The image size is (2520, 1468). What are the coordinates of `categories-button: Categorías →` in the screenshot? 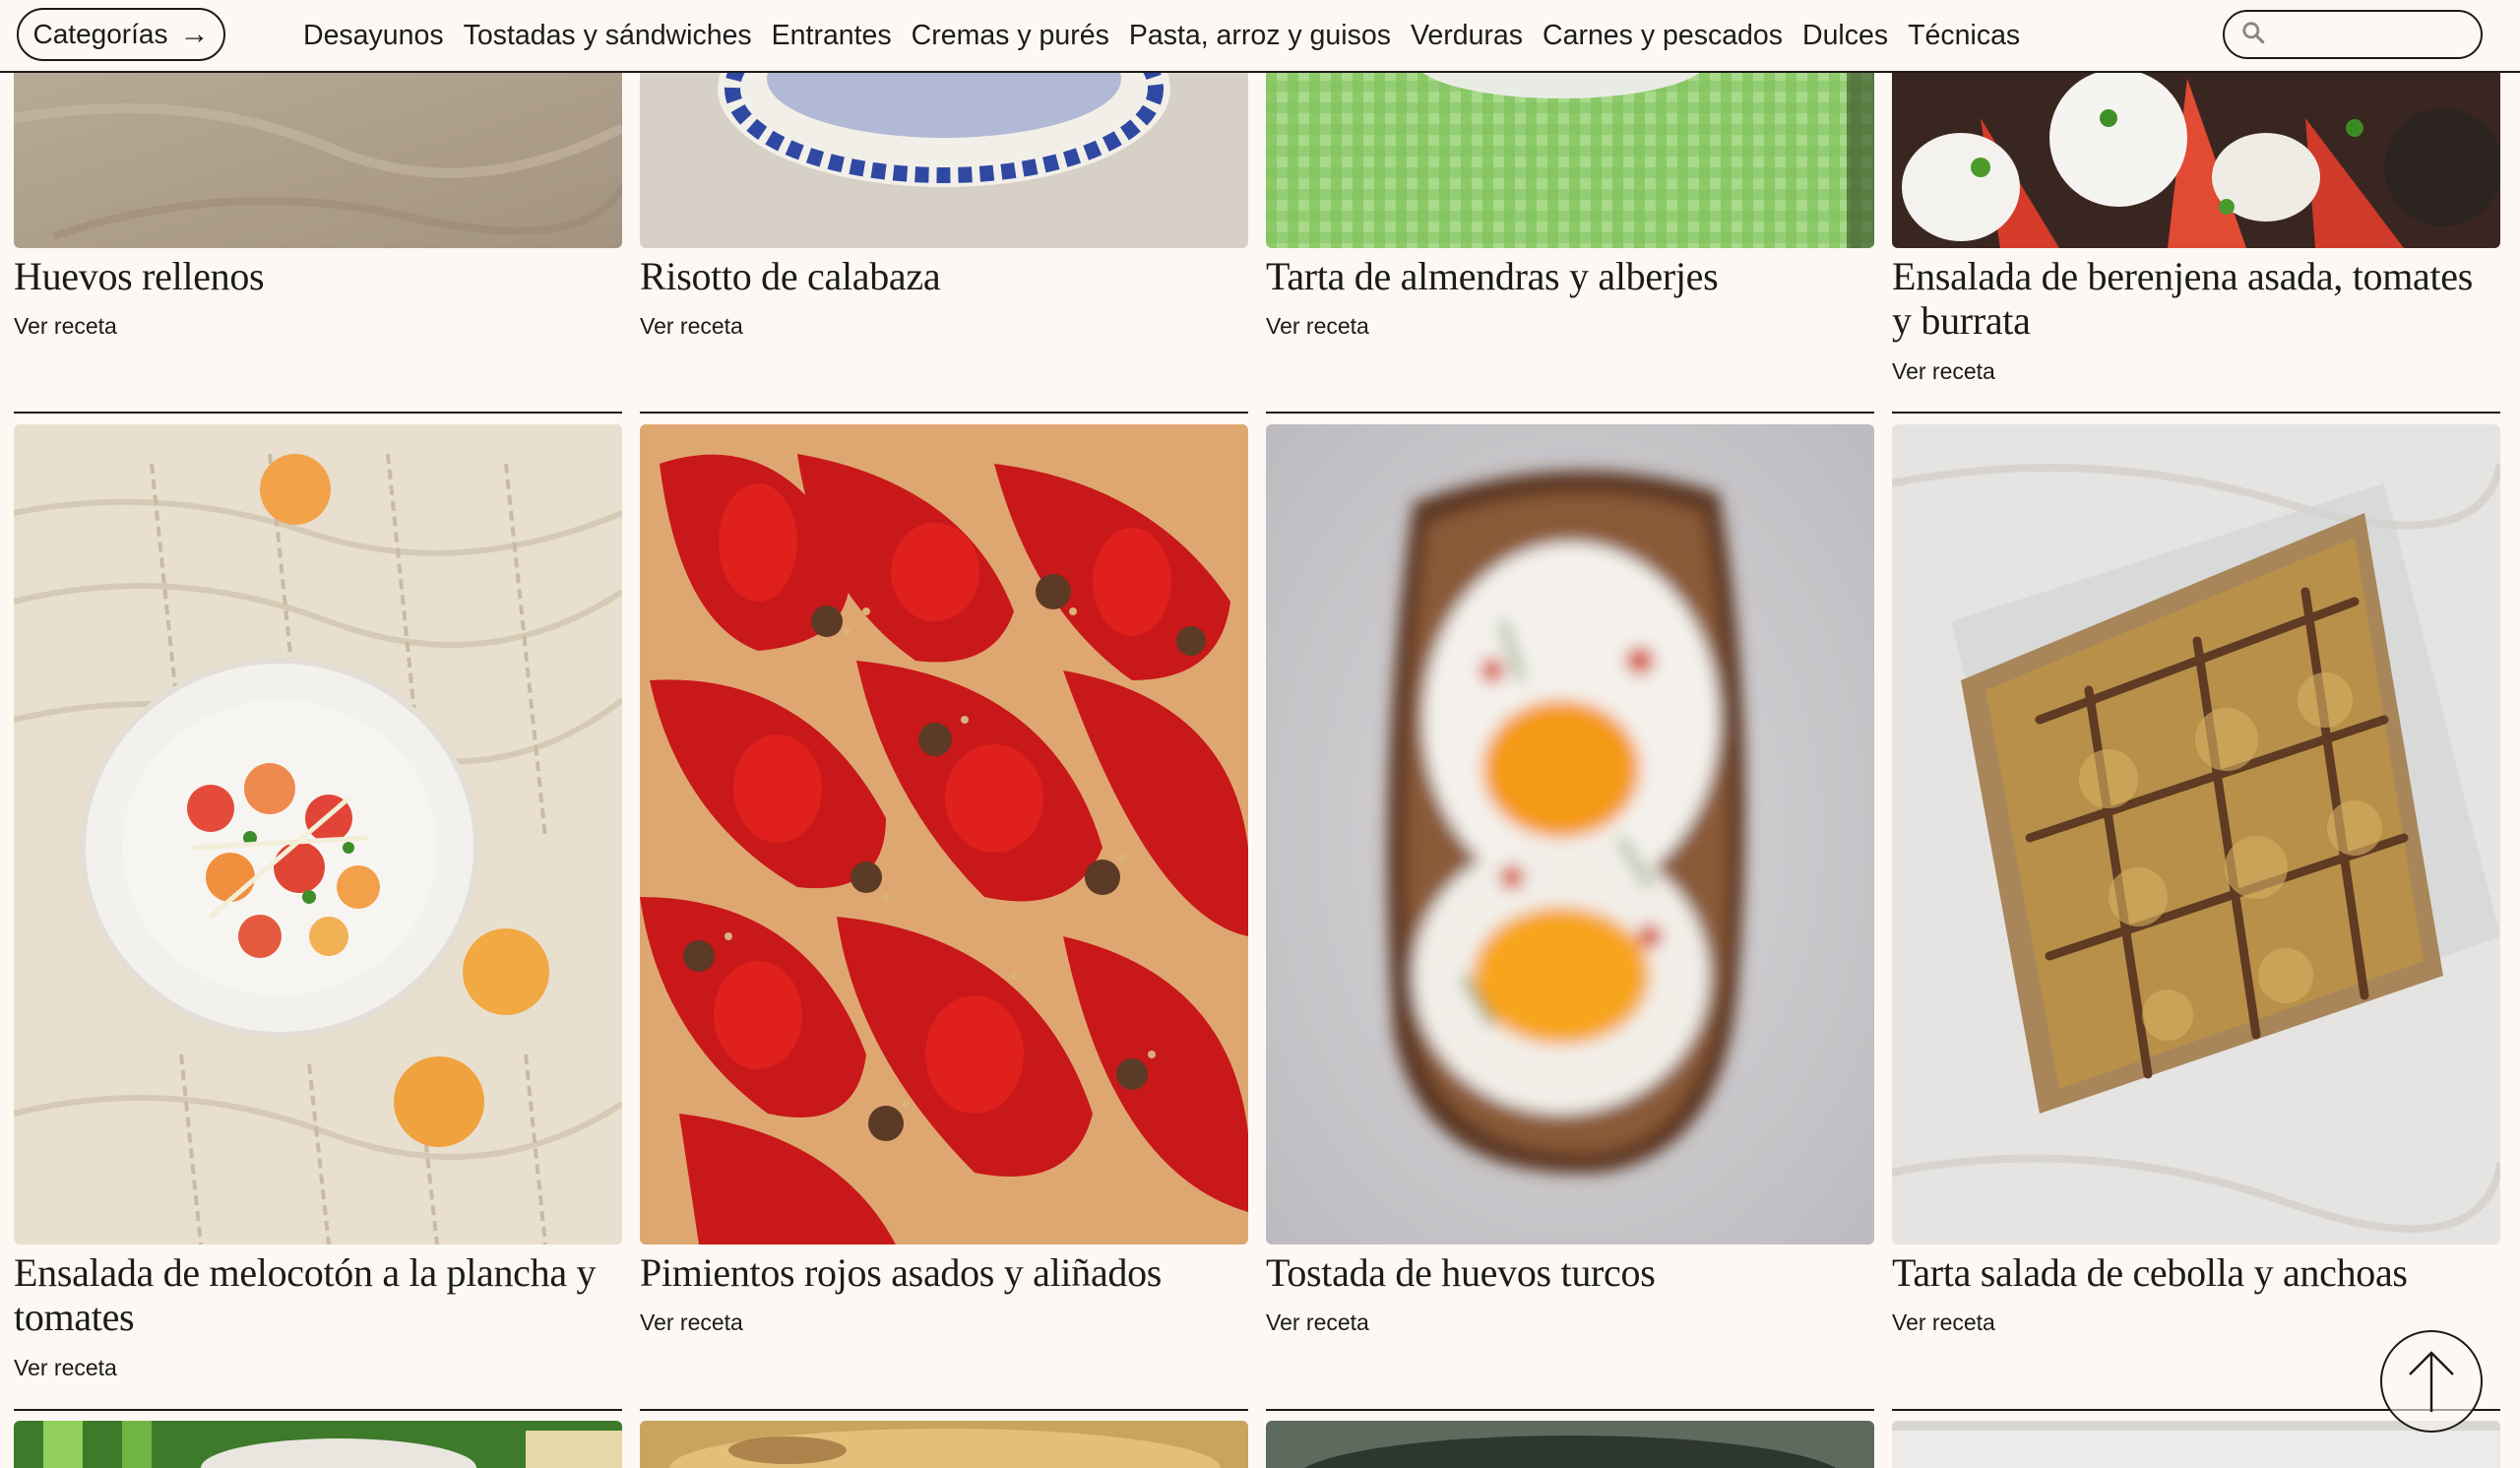 It's located at (121, 34).